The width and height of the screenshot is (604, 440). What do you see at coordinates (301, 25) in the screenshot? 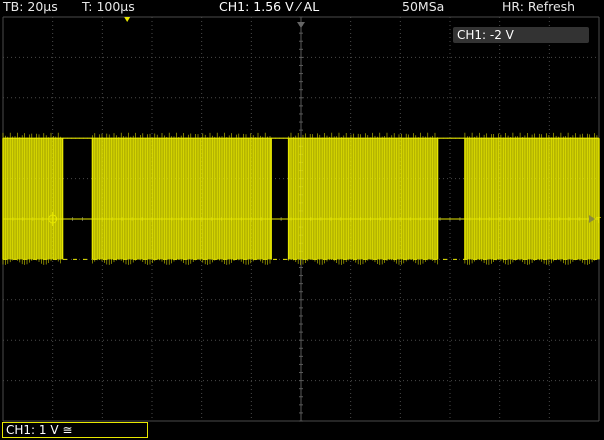
I see `center-marker-icon` at bounding box center [301, 25].